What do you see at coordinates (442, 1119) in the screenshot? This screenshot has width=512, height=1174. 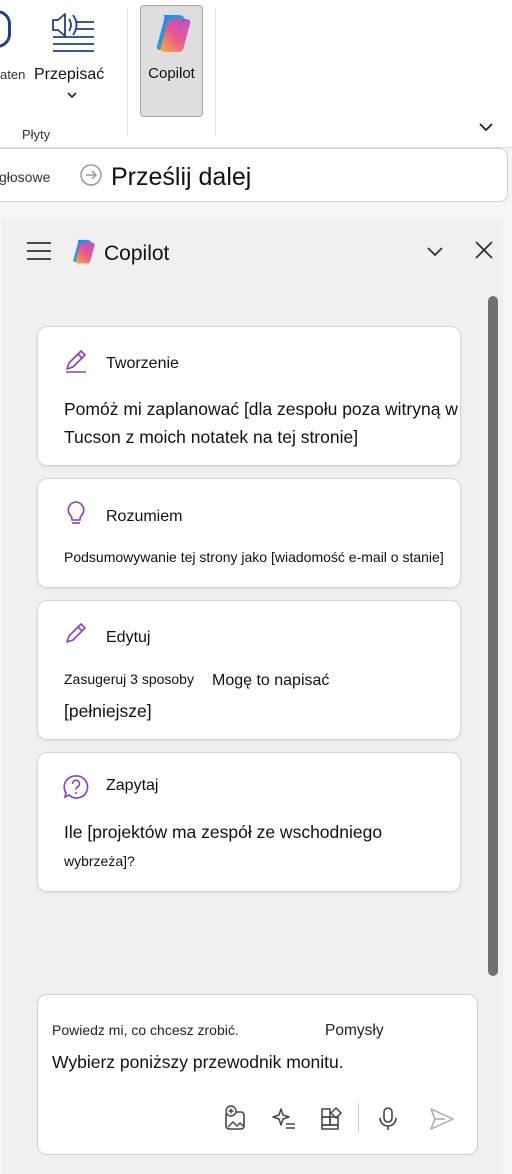 I see `send-icon` at bounding box center [442, 1119].